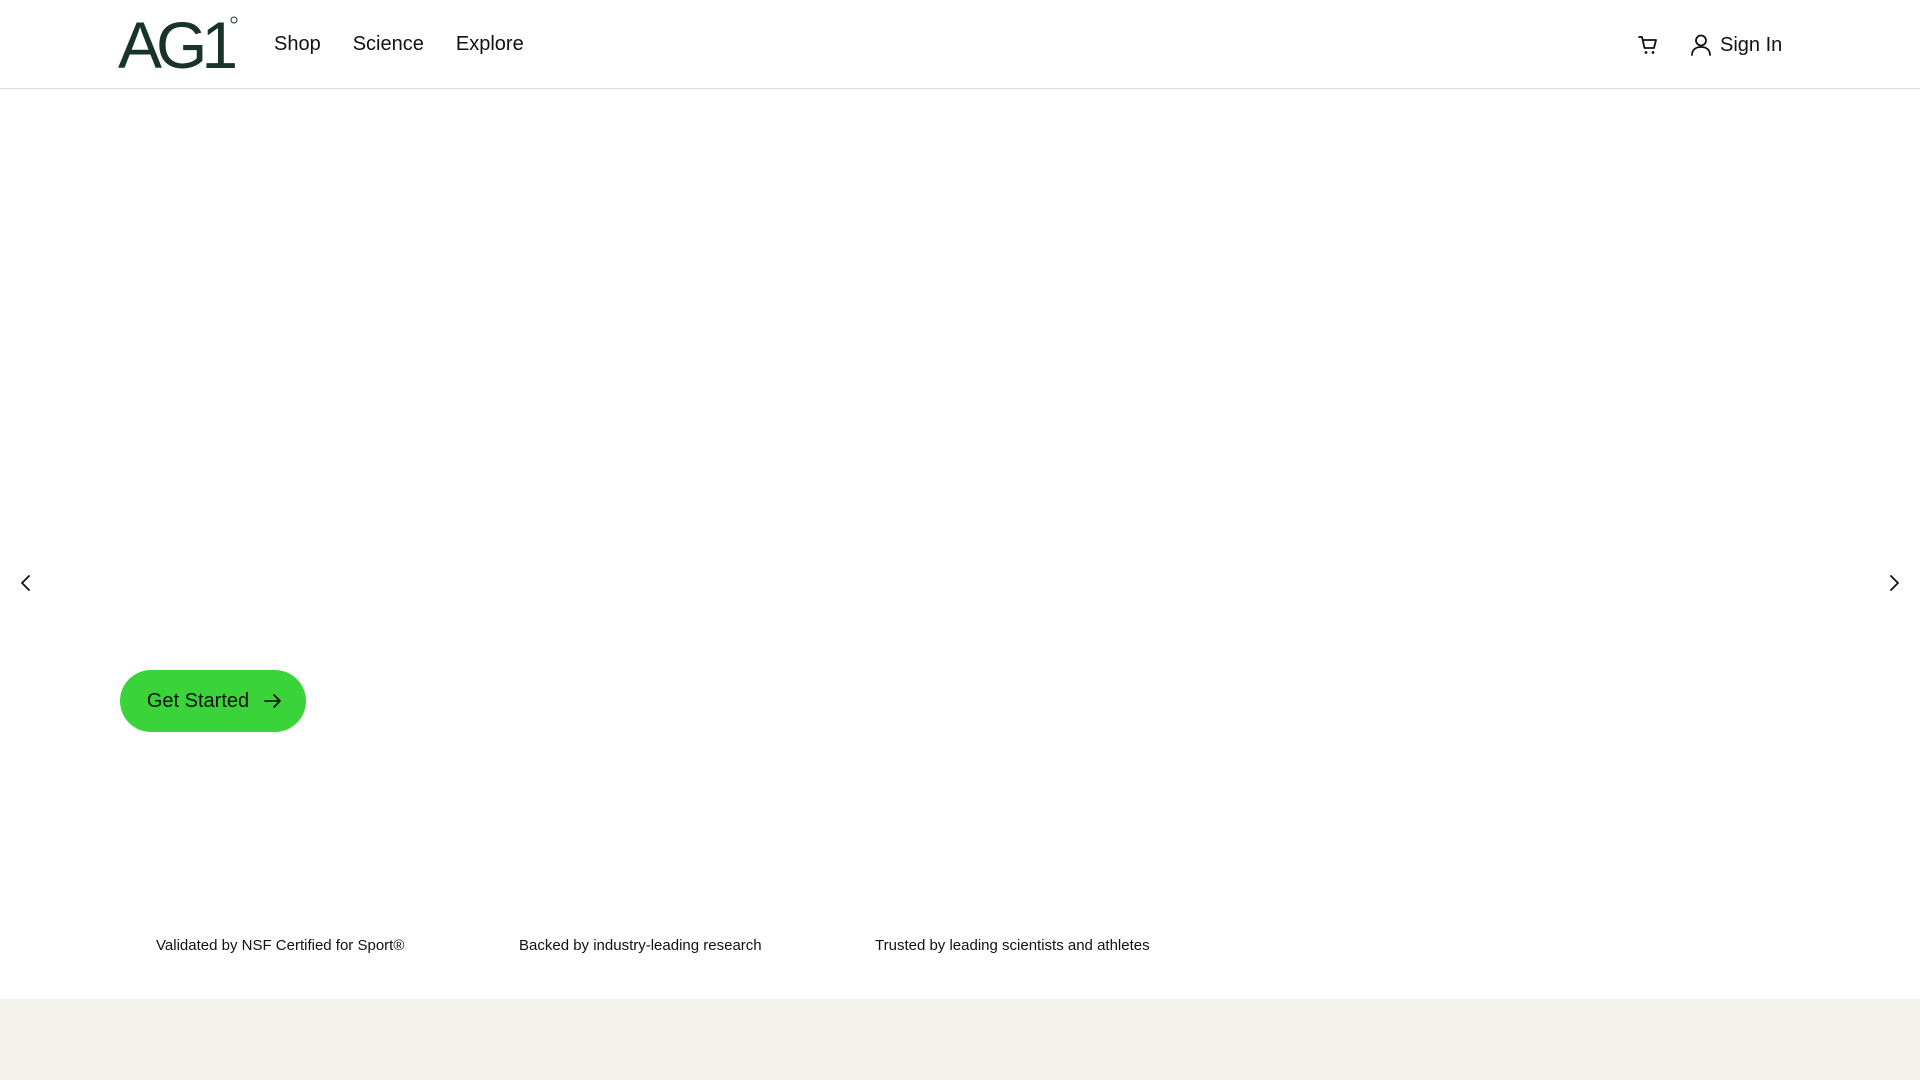 This screenshot has width=1920, height=1080. Describe the element at coordinates (1701, 45) in the screenshot. I see `user-icon` at that location.